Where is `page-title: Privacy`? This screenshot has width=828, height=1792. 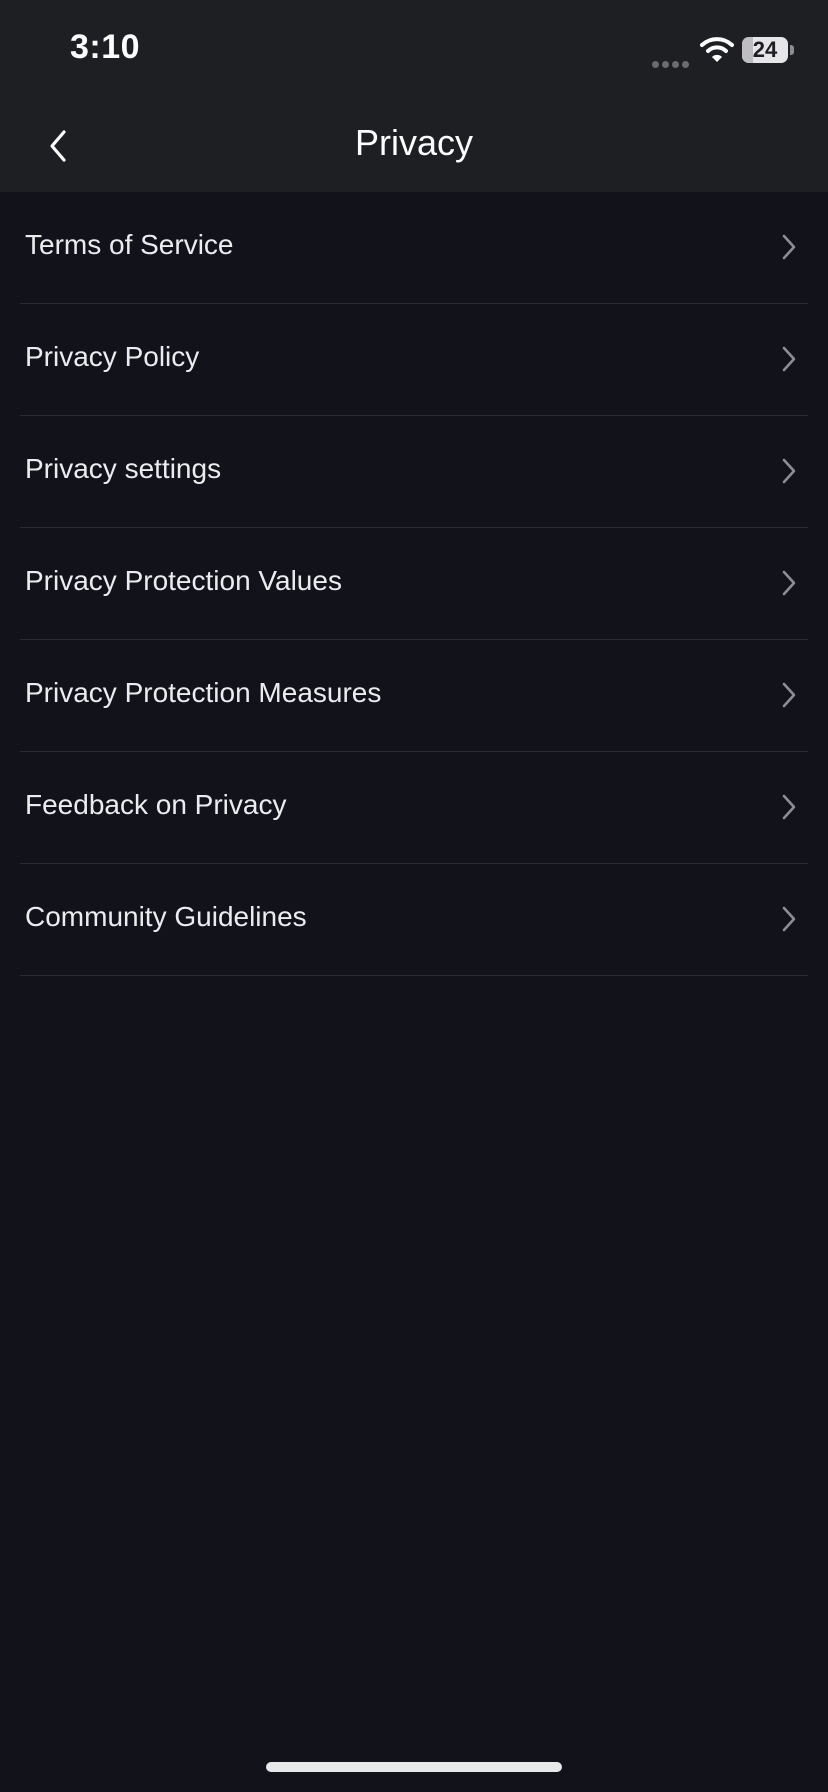 page-title: Privacy is located at coordinates (414, 142).